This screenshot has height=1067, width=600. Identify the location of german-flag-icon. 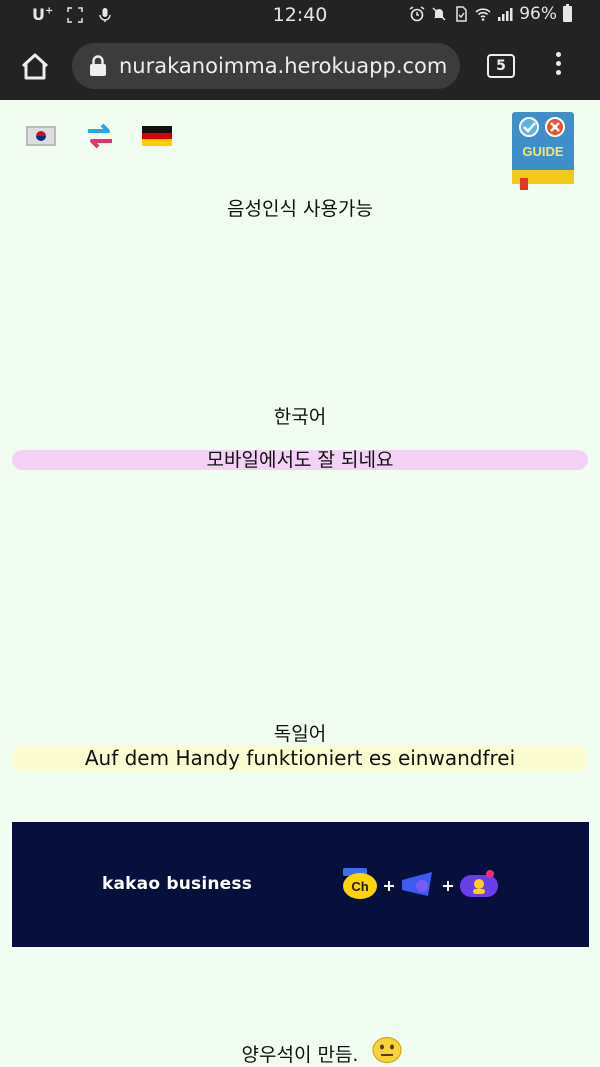
(157, 136).